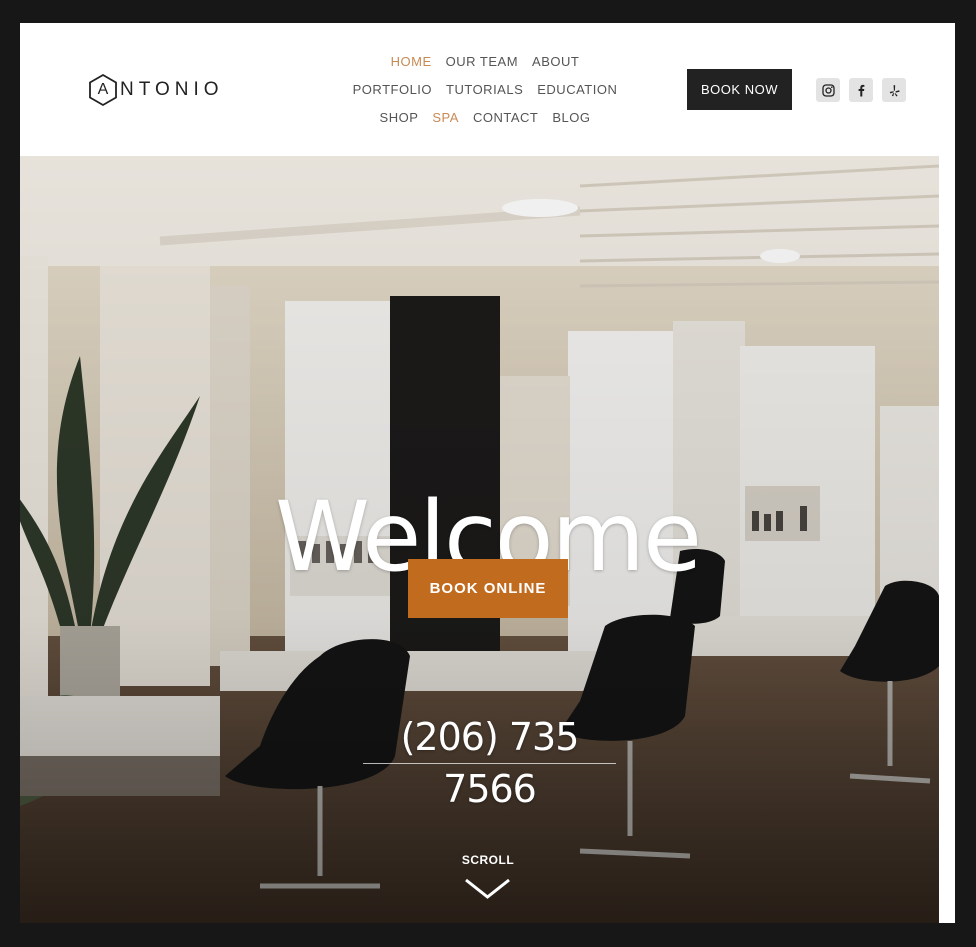  What do you see at coordinates (482, 66) in the screenshot?
I see `nav-our-team: OUR TEAM` at bounding box center [482, 66].